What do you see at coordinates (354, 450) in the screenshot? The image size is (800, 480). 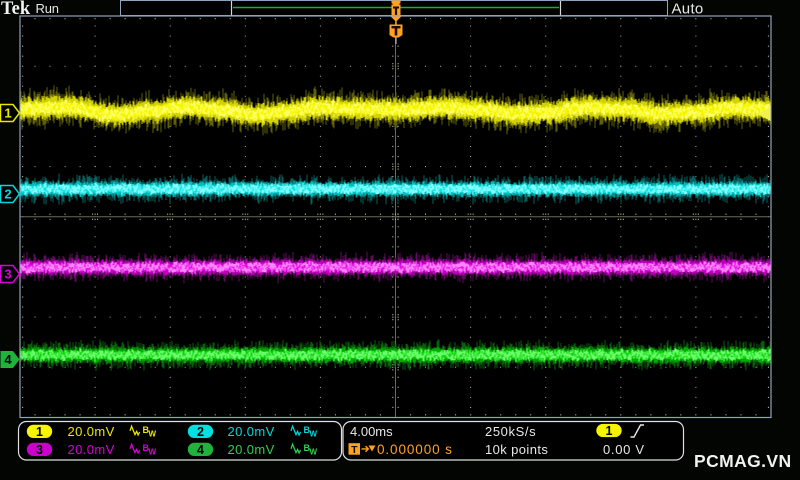 I see `svg-text: T` at bounding box center [354, 450].